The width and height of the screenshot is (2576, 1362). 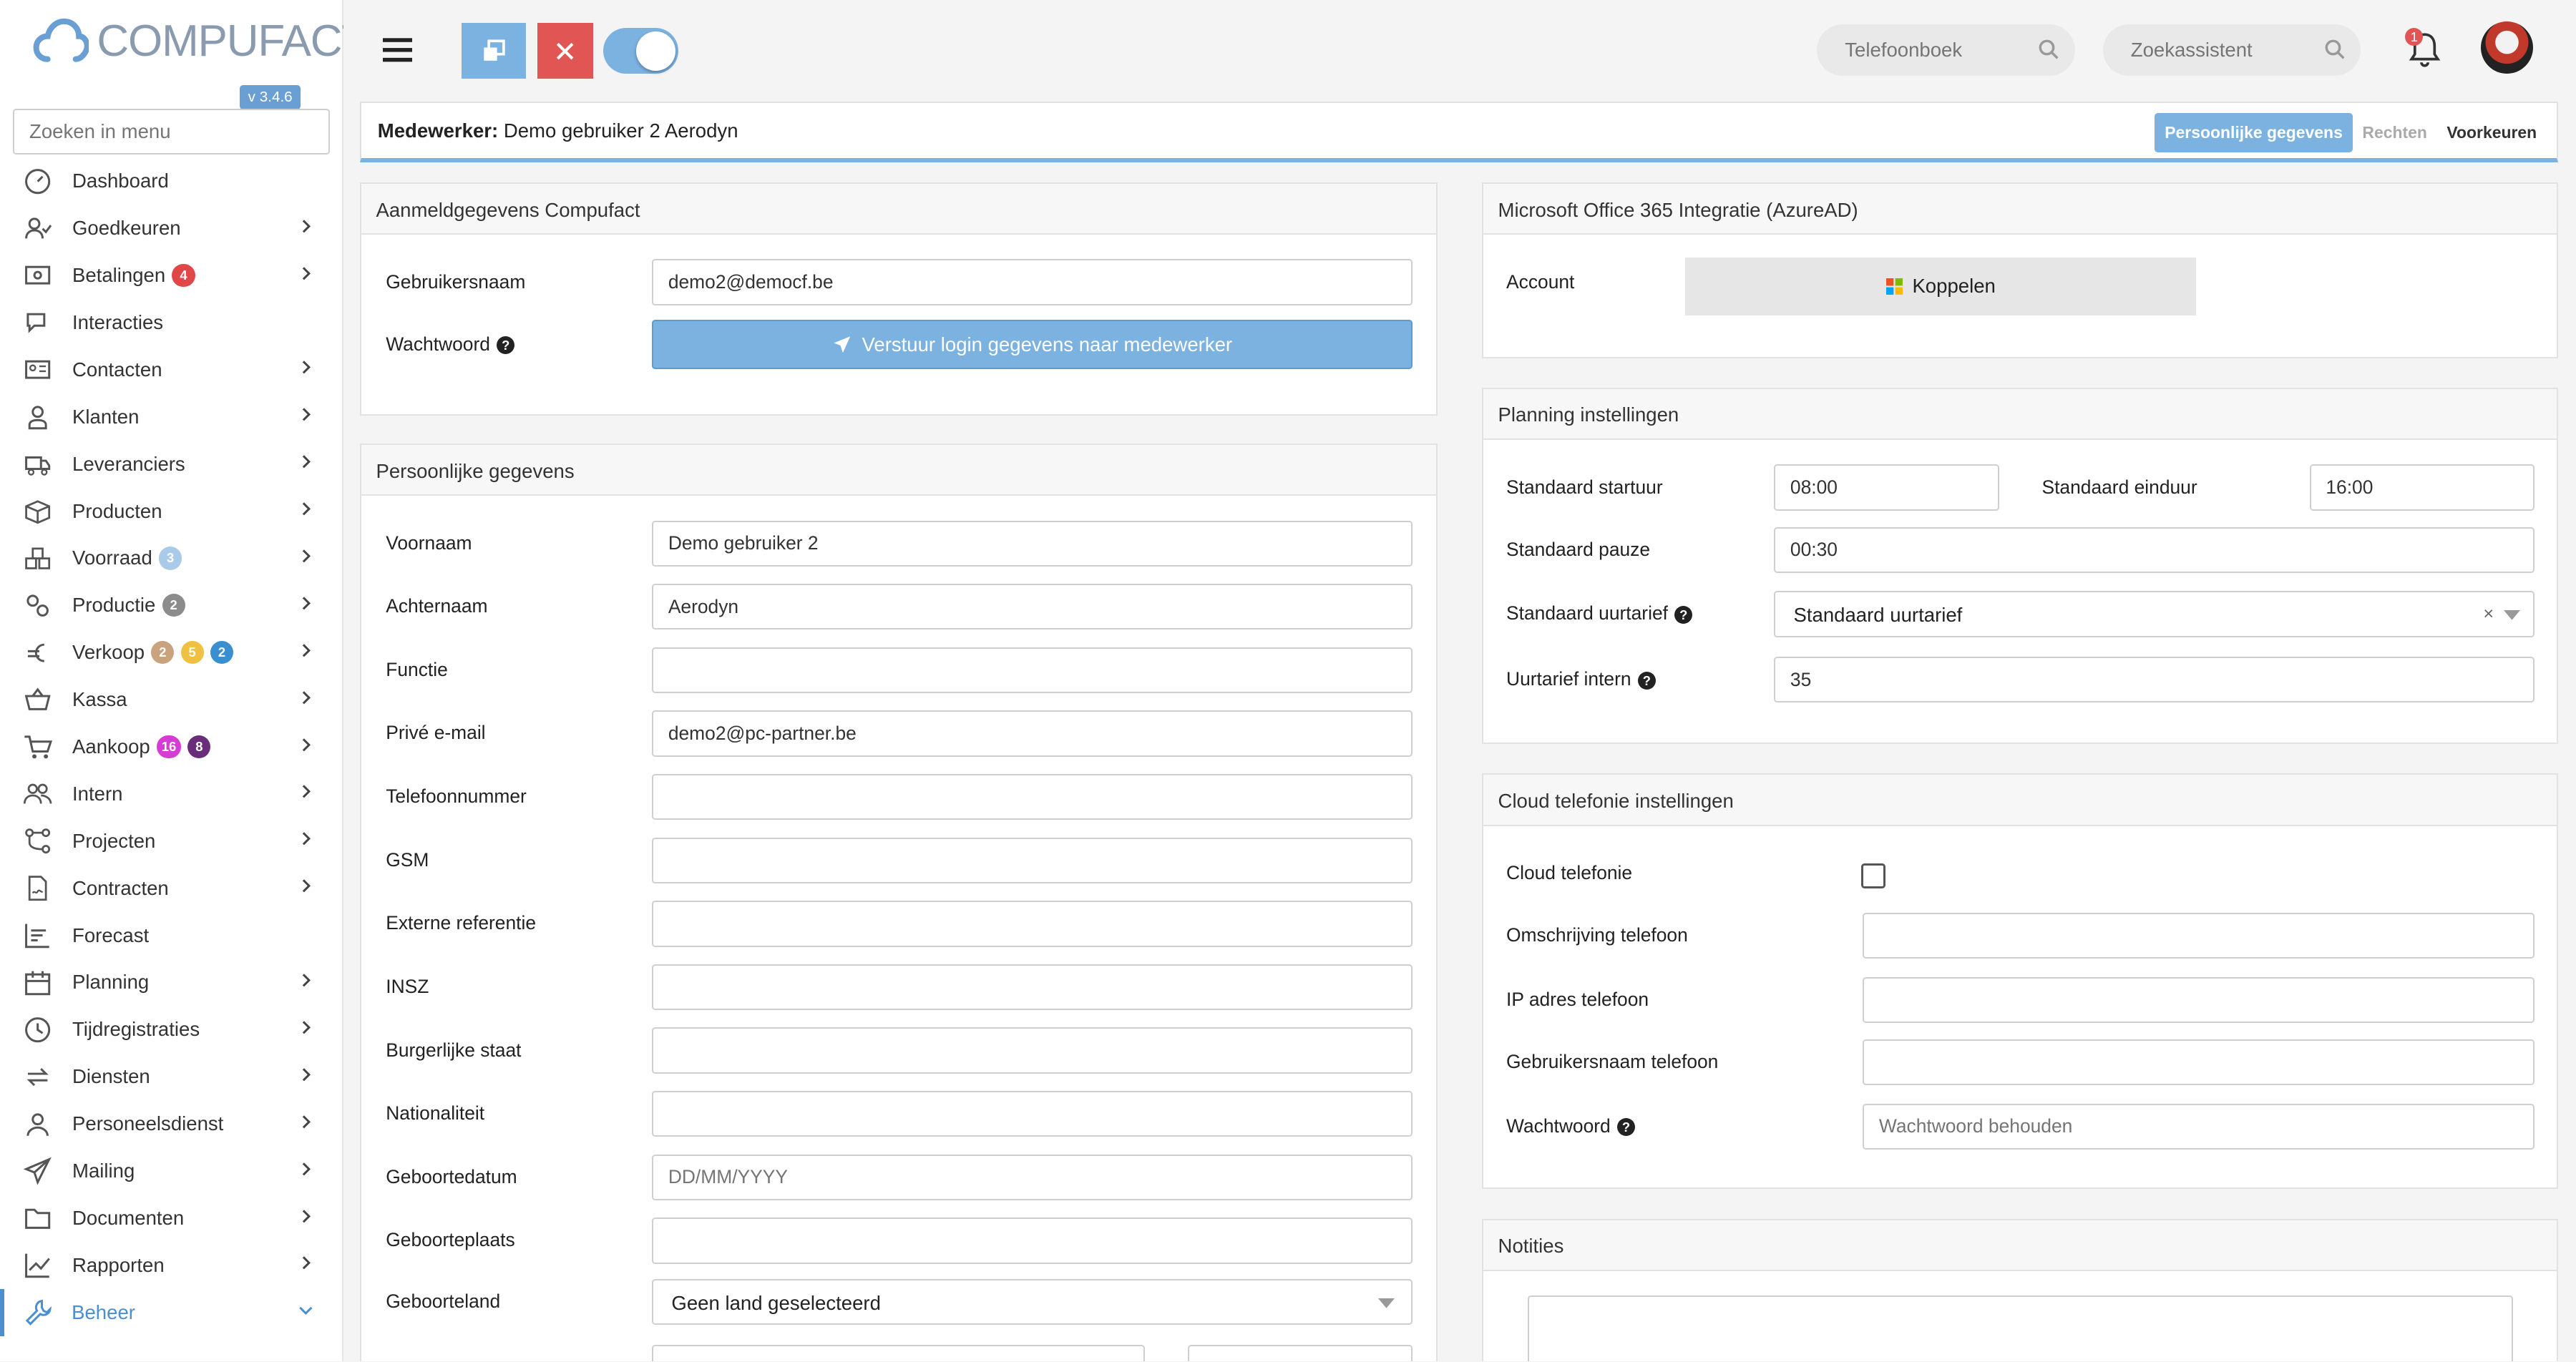 What do you see at coordinates (192, 653) in the screenshot?
I see `count-badge: 5` at bounding box center [192, 653].